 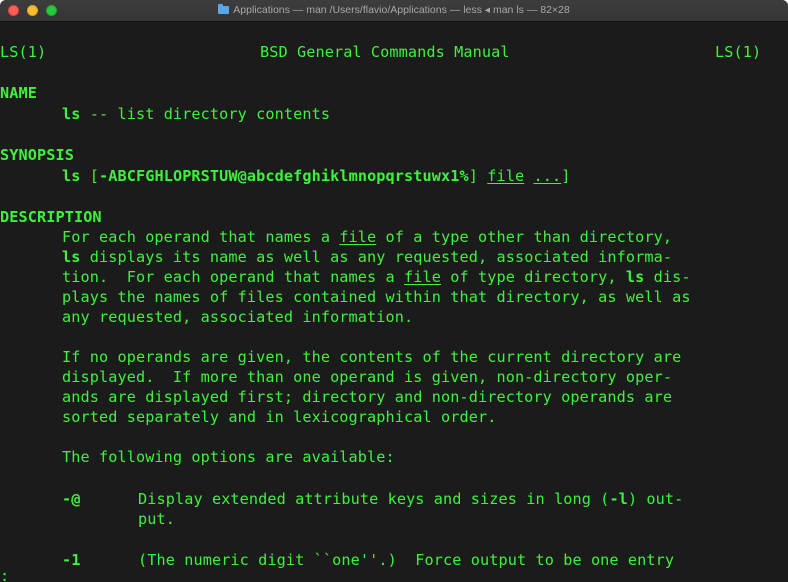 What do you see at coordinates (228, 457) in the screenshot?
I see `options-intro: The following options are available:` at bounding box center [228, 457].